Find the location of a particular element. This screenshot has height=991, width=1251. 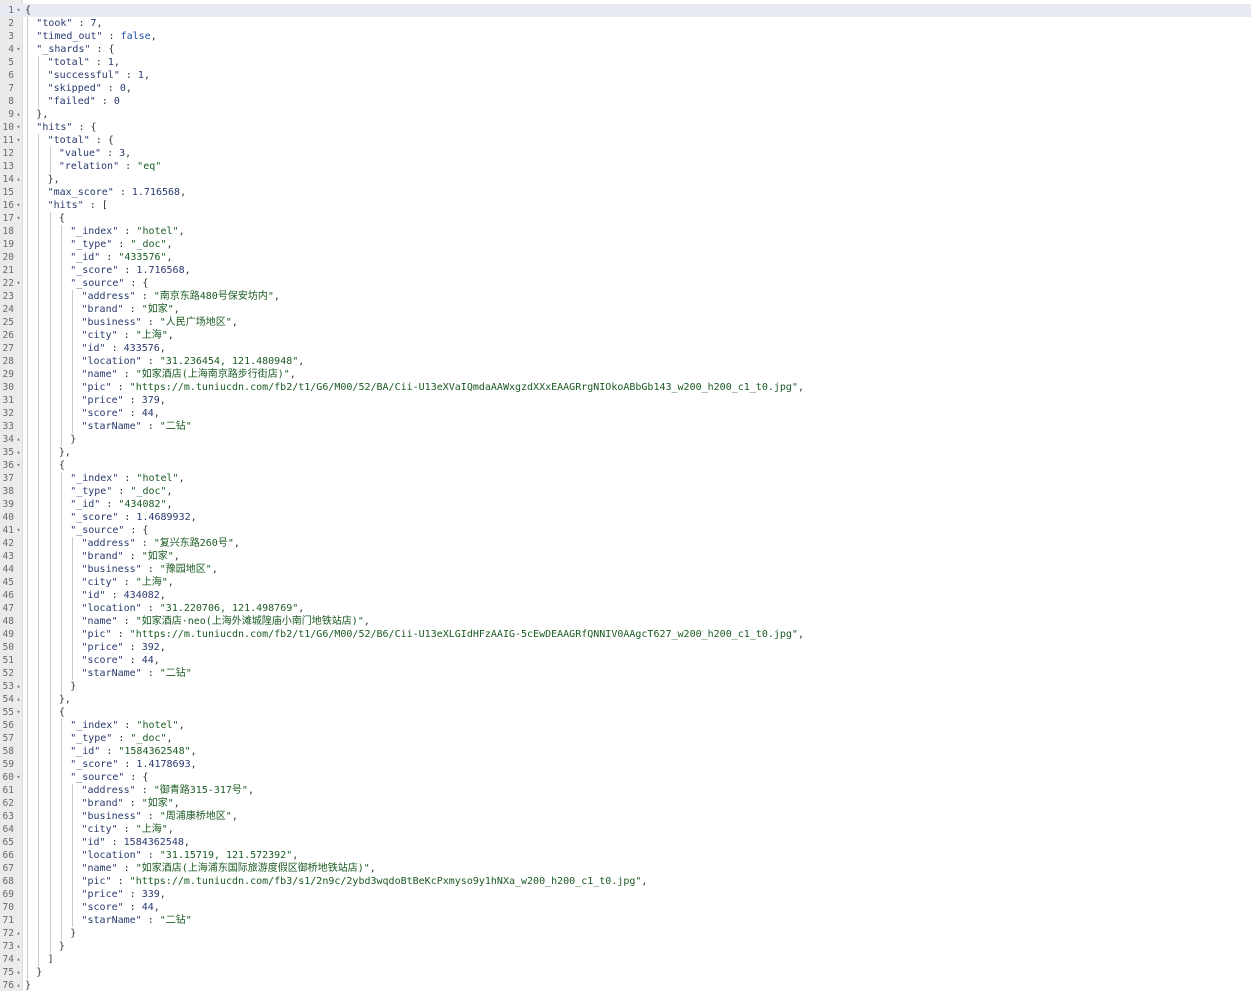

json-token: "御青路315-317号" is located at coordinates (200, 790).